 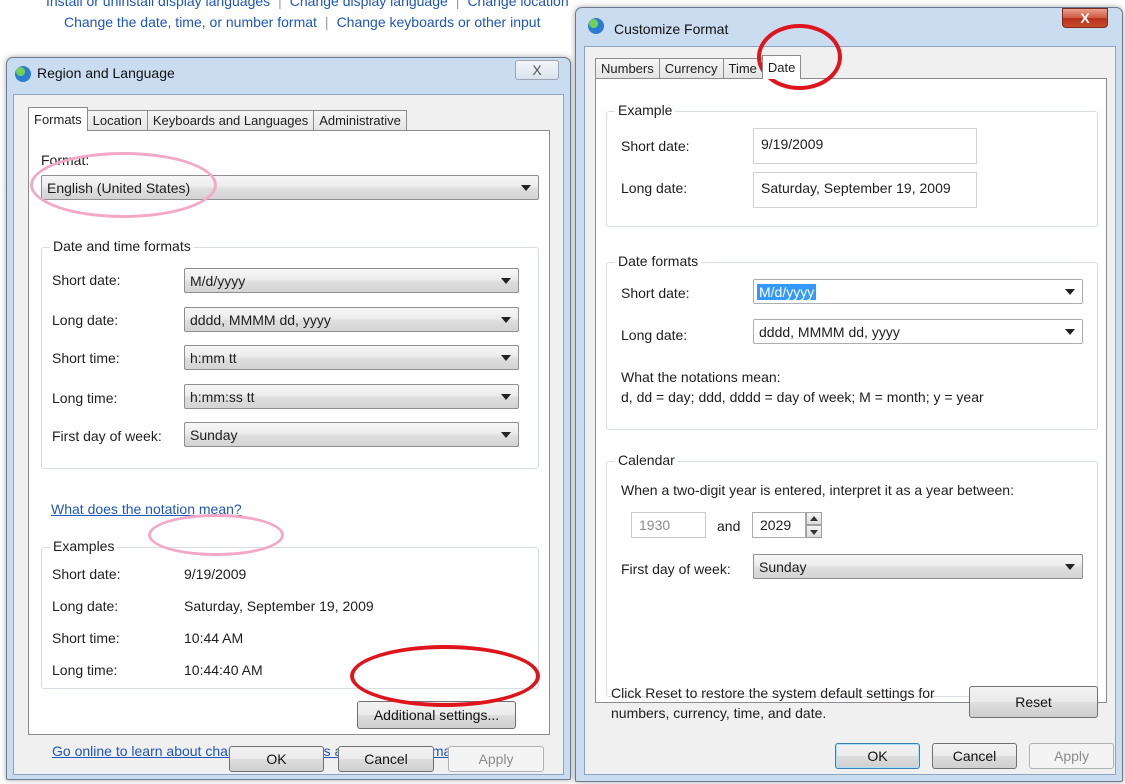 I want to click on notation-help-link: What does the notation mean?, so click(x=146, y=509).